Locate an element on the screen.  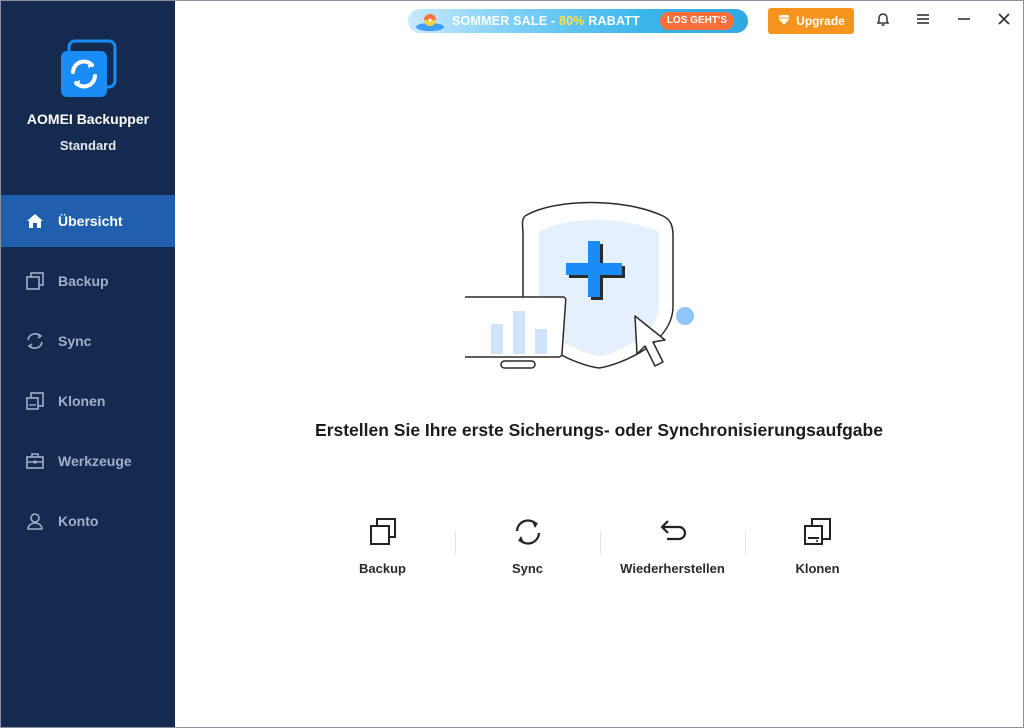
welcome-illustration is located at coordinates (581, 286).